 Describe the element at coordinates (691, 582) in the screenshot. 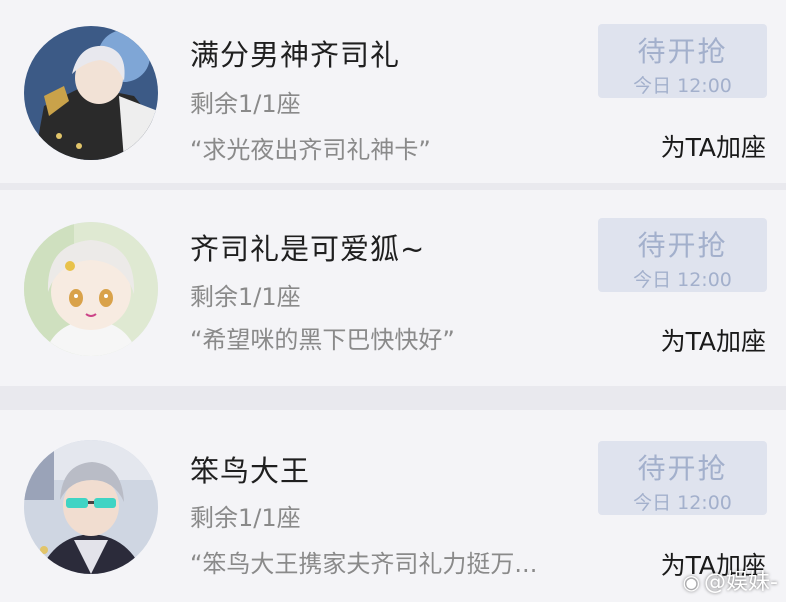

I see `weibo-icon: ◉` at that location.